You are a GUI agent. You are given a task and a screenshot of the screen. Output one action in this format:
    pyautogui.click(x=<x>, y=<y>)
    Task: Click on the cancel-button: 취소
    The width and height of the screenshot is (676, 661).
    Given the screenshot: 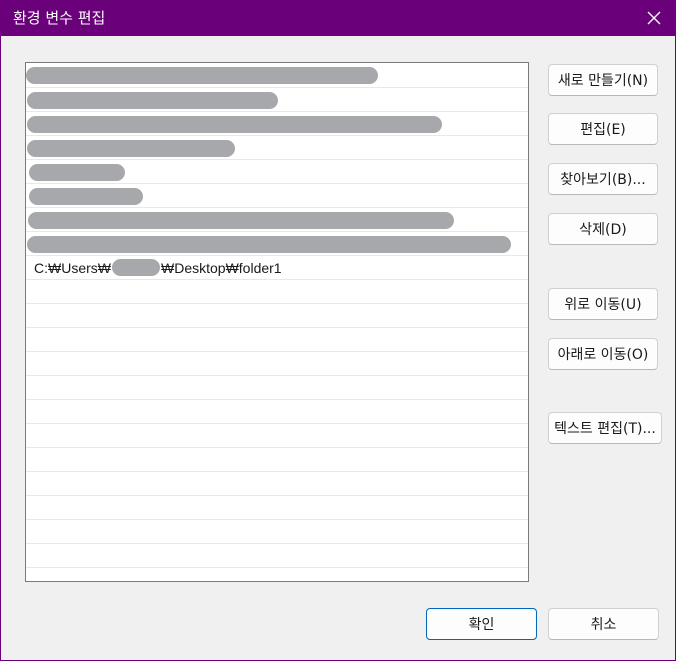 What is the action you would take?
    pyautogui.click(x=603, y=624)
    